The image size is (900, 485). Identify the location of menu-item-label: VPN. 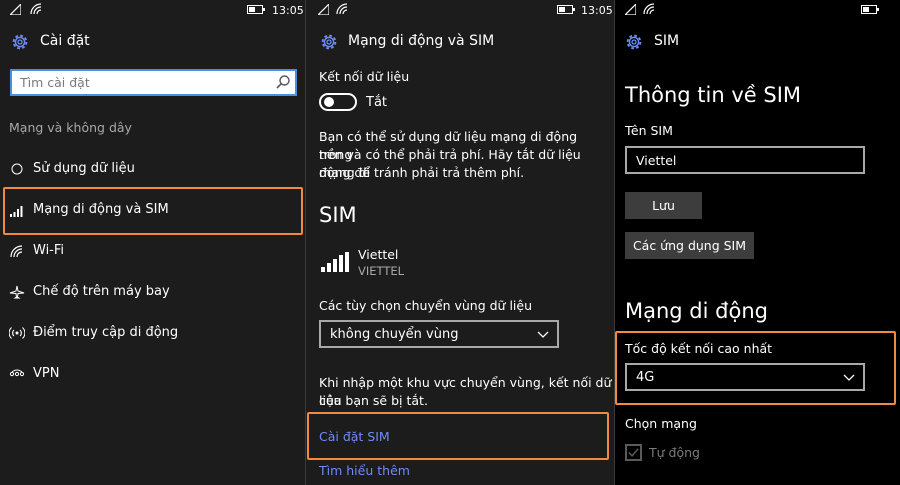
(46, 373).